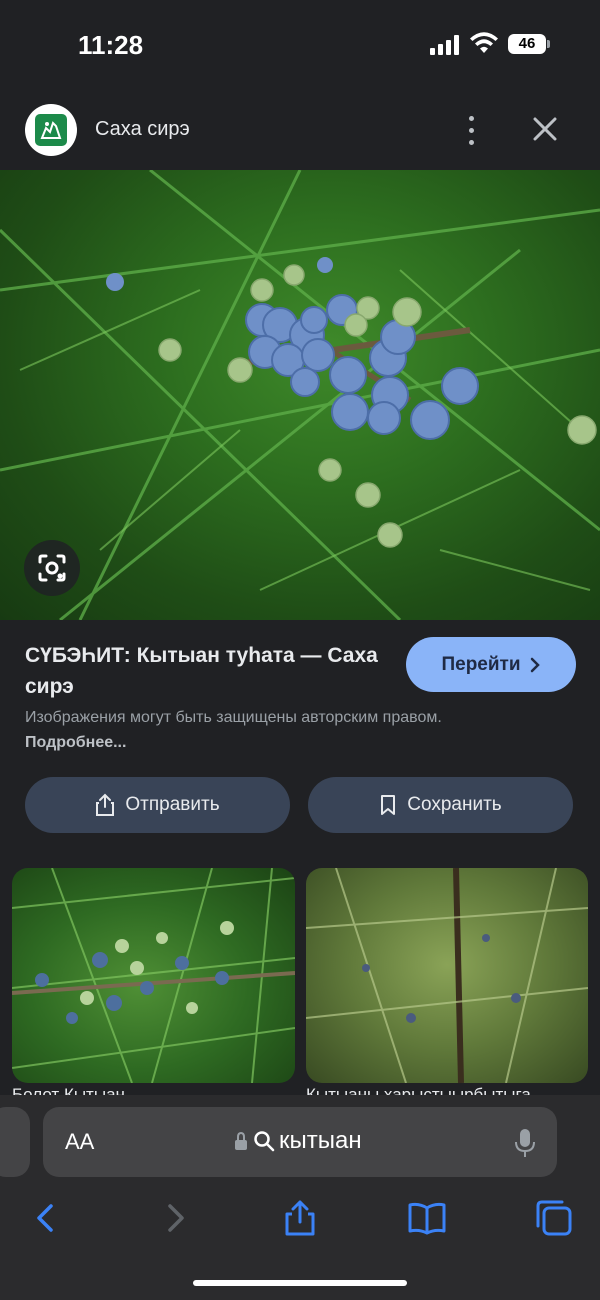  Describe the element at coordinates (481, 664) in the screenshot. I see `goto-button-label: Перейти` at that location.